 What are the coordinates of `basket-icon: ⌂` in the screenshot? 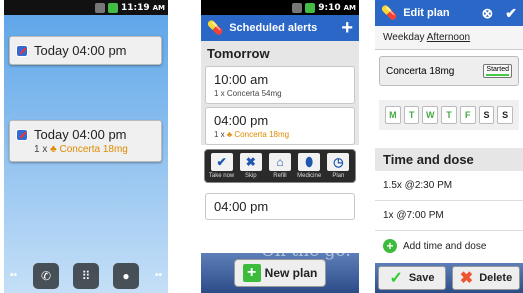 It's located at (279, 162).